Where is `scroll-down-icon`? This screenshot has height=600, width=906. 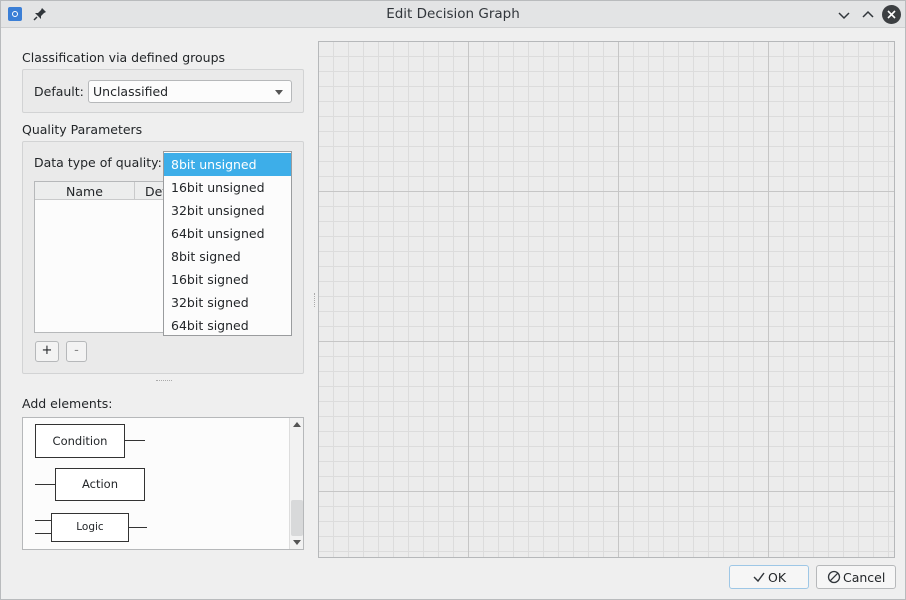
scroll-down-icon is located at coordinates (297, 542).